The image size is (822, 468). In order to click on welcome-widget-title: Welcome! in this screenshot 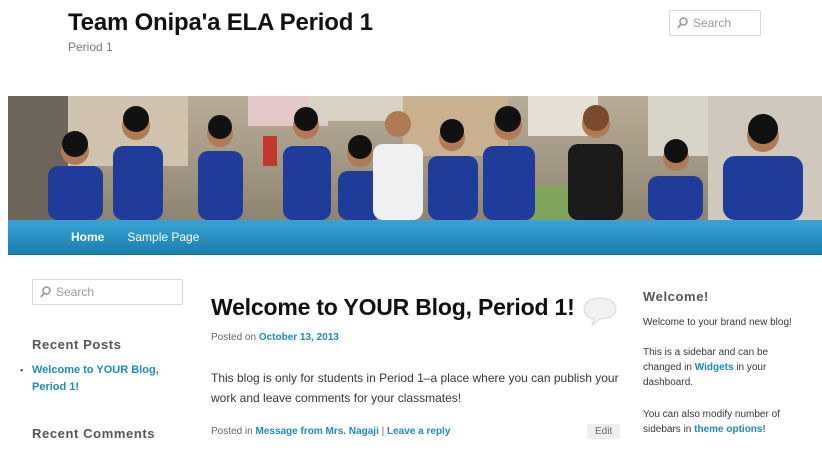, I will do `click(676, 296)`.